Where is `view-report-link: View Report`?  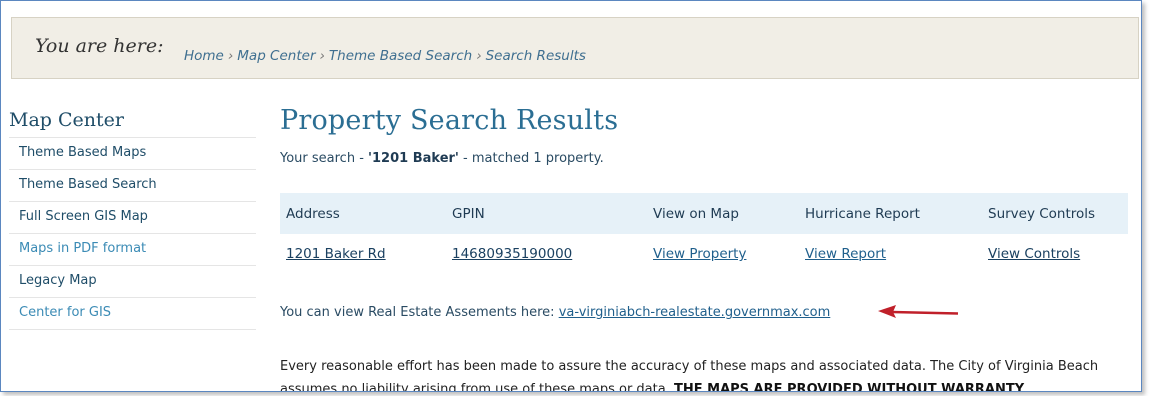 view-report-link: View Report is located at coordinates (845, 254).